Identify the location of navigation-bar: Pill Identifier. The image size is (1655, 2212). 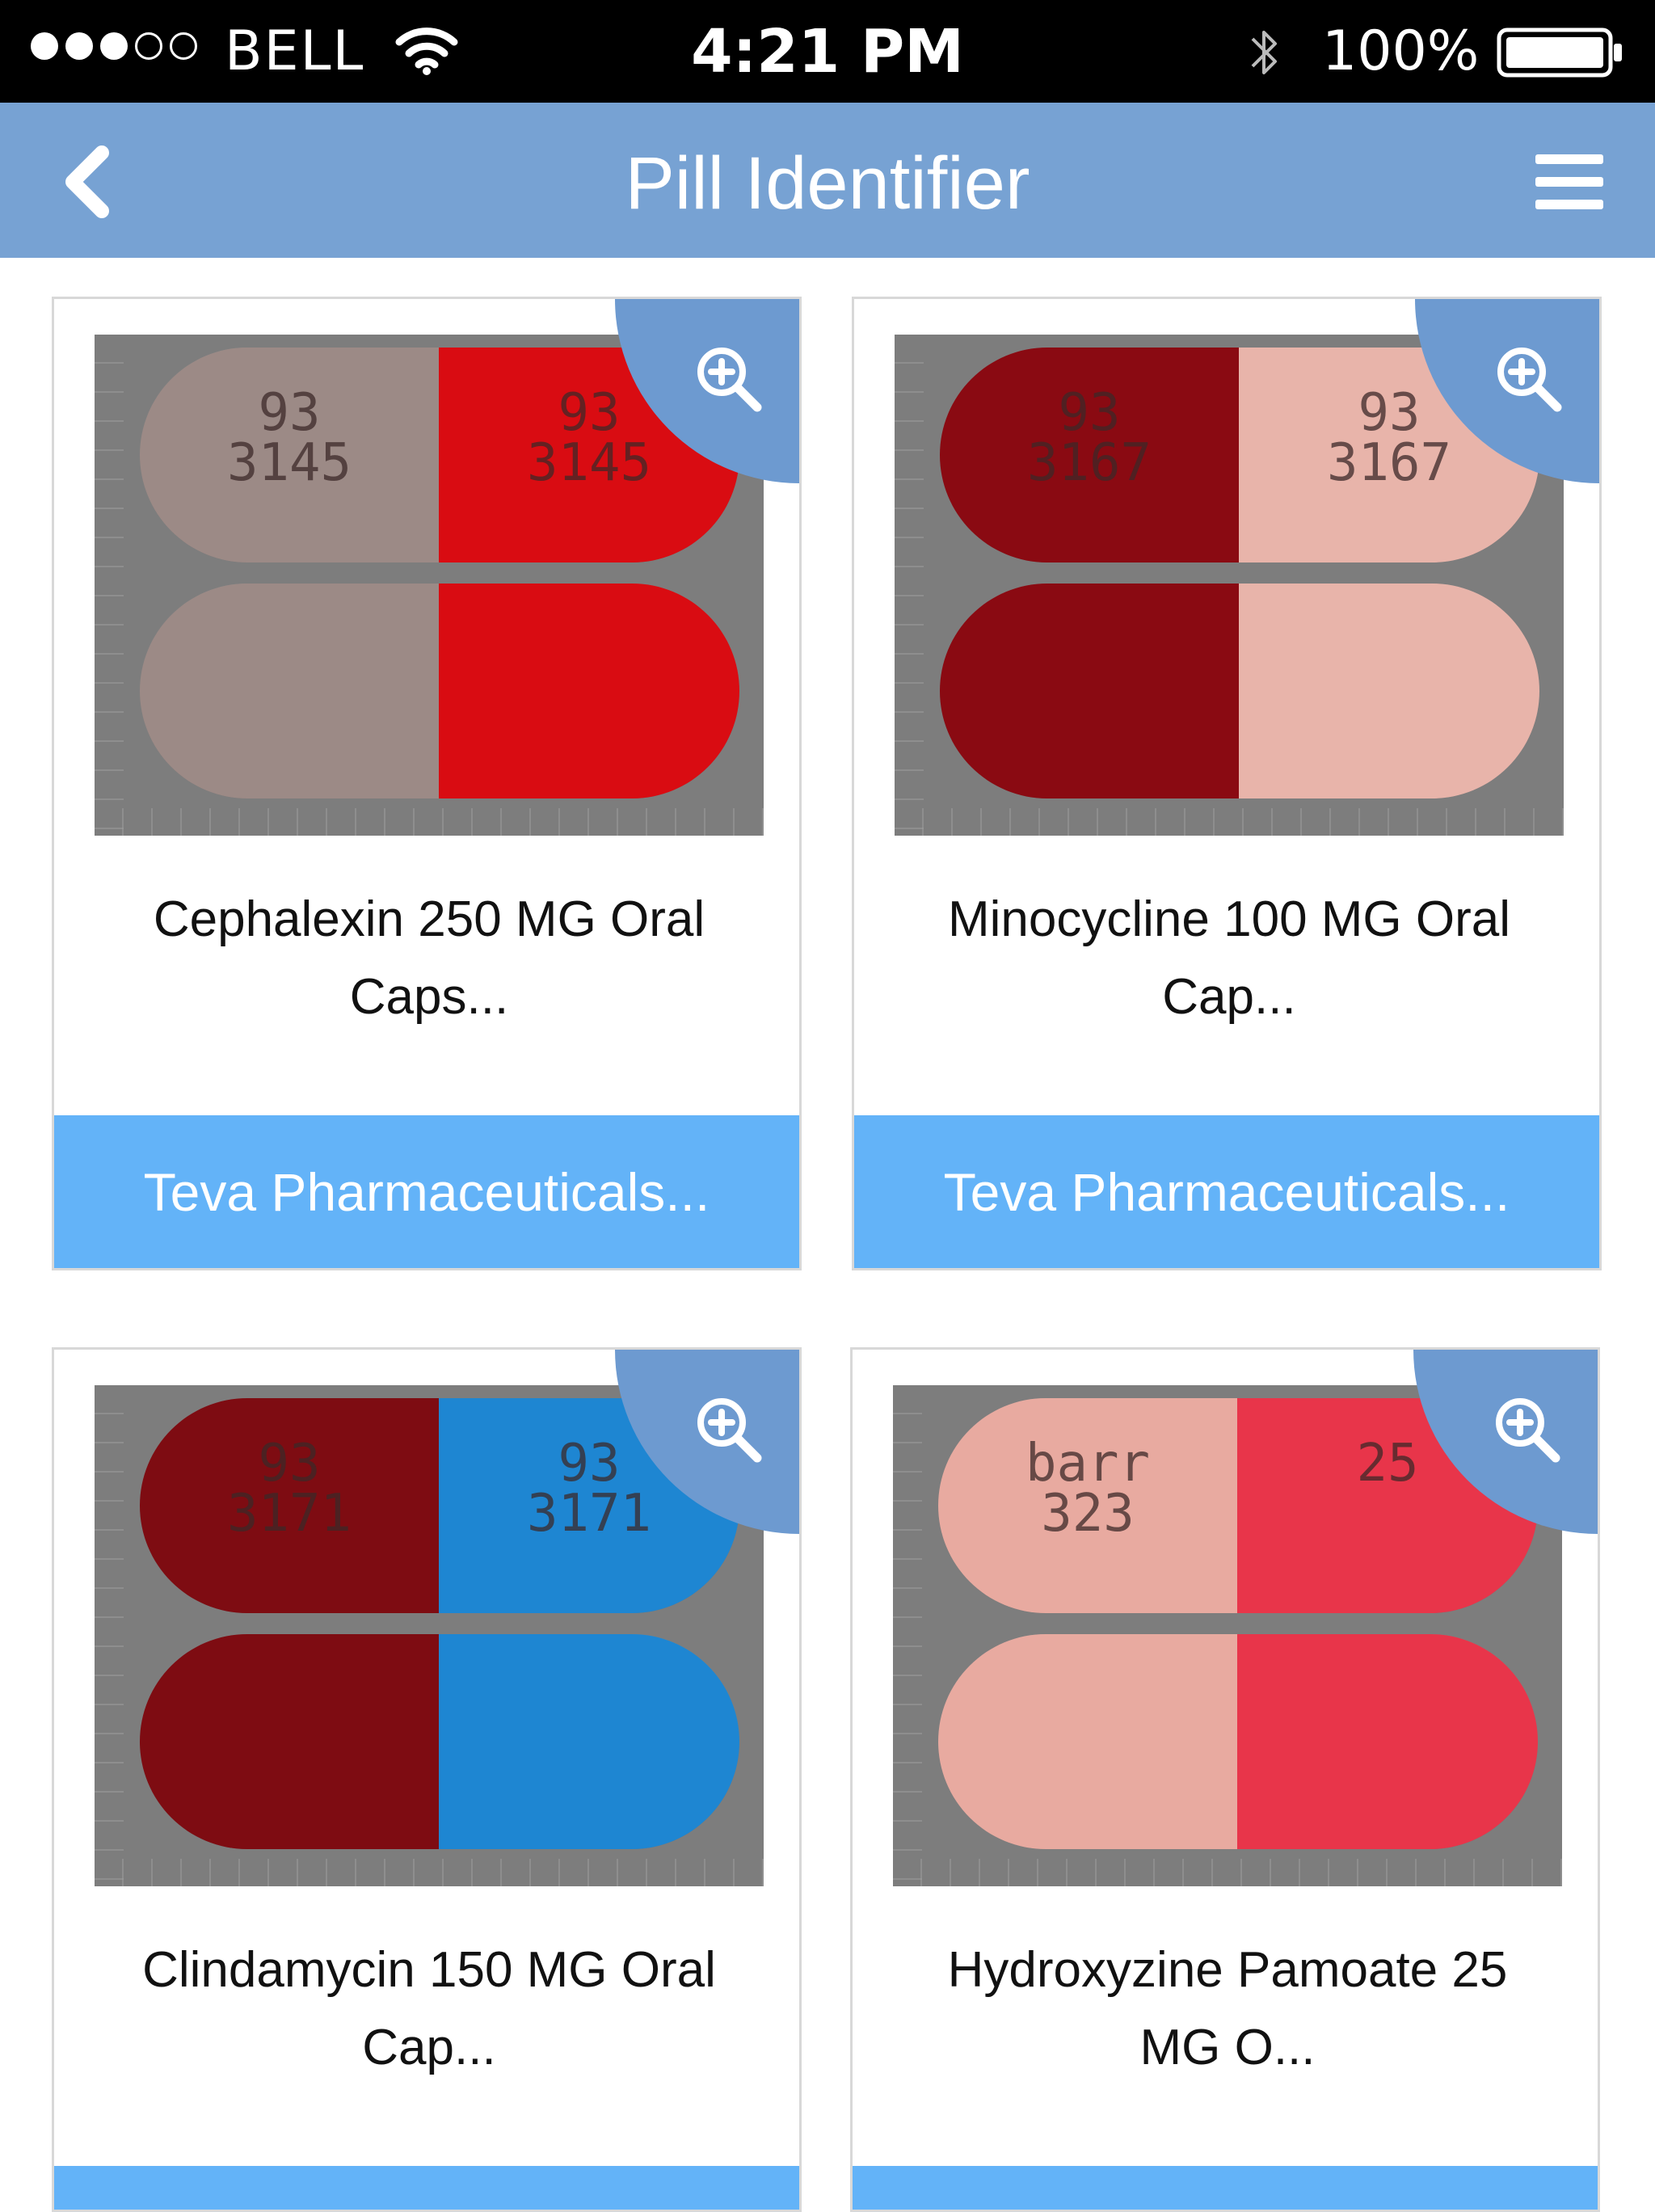
(827, 180).